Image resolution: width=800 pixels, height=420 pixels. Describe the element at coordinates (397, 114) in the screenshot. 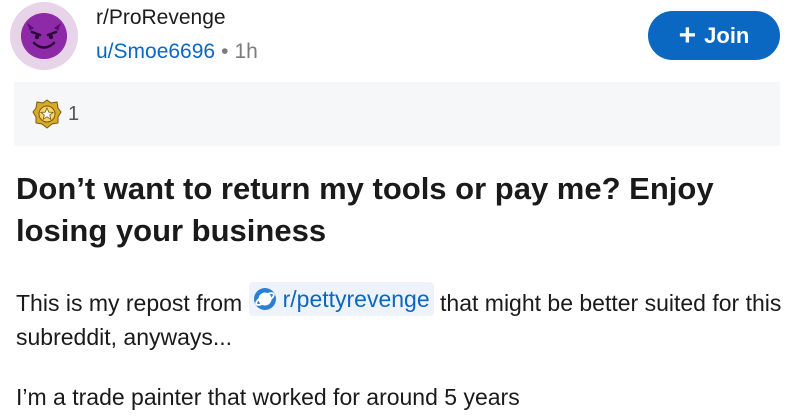

I see `award-bar: 1` at that location.